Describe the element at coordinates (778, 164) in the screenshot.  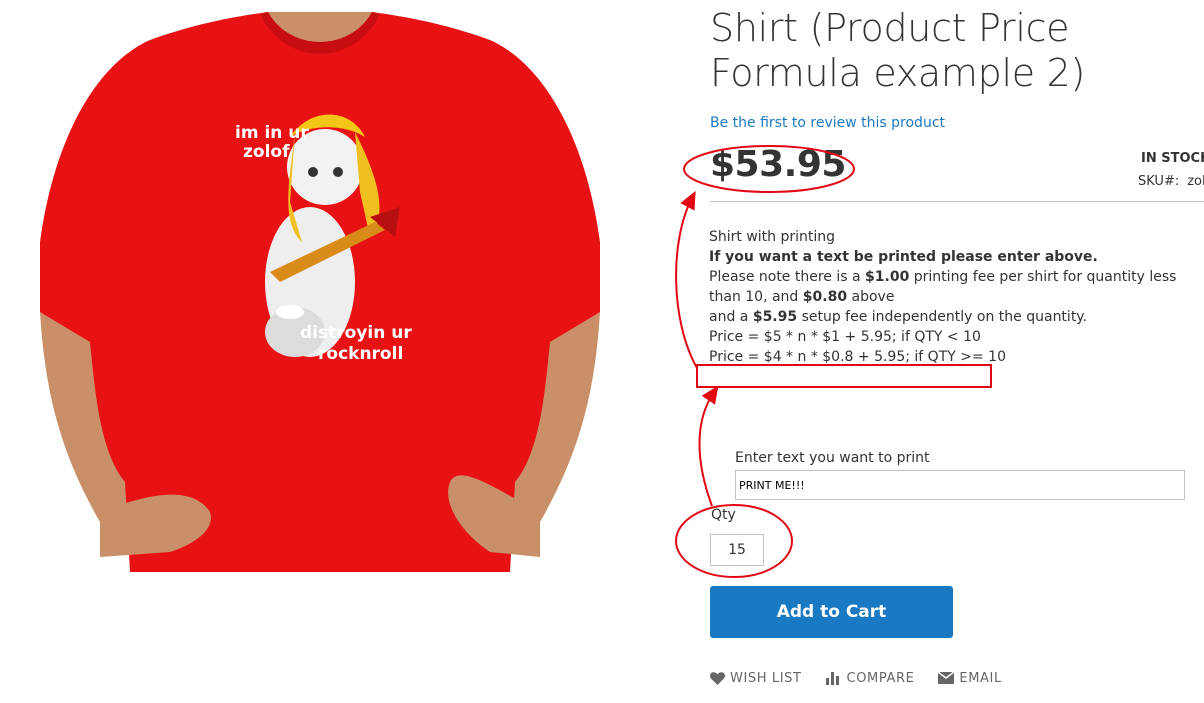
I see `product-price: $53.95` at that location.